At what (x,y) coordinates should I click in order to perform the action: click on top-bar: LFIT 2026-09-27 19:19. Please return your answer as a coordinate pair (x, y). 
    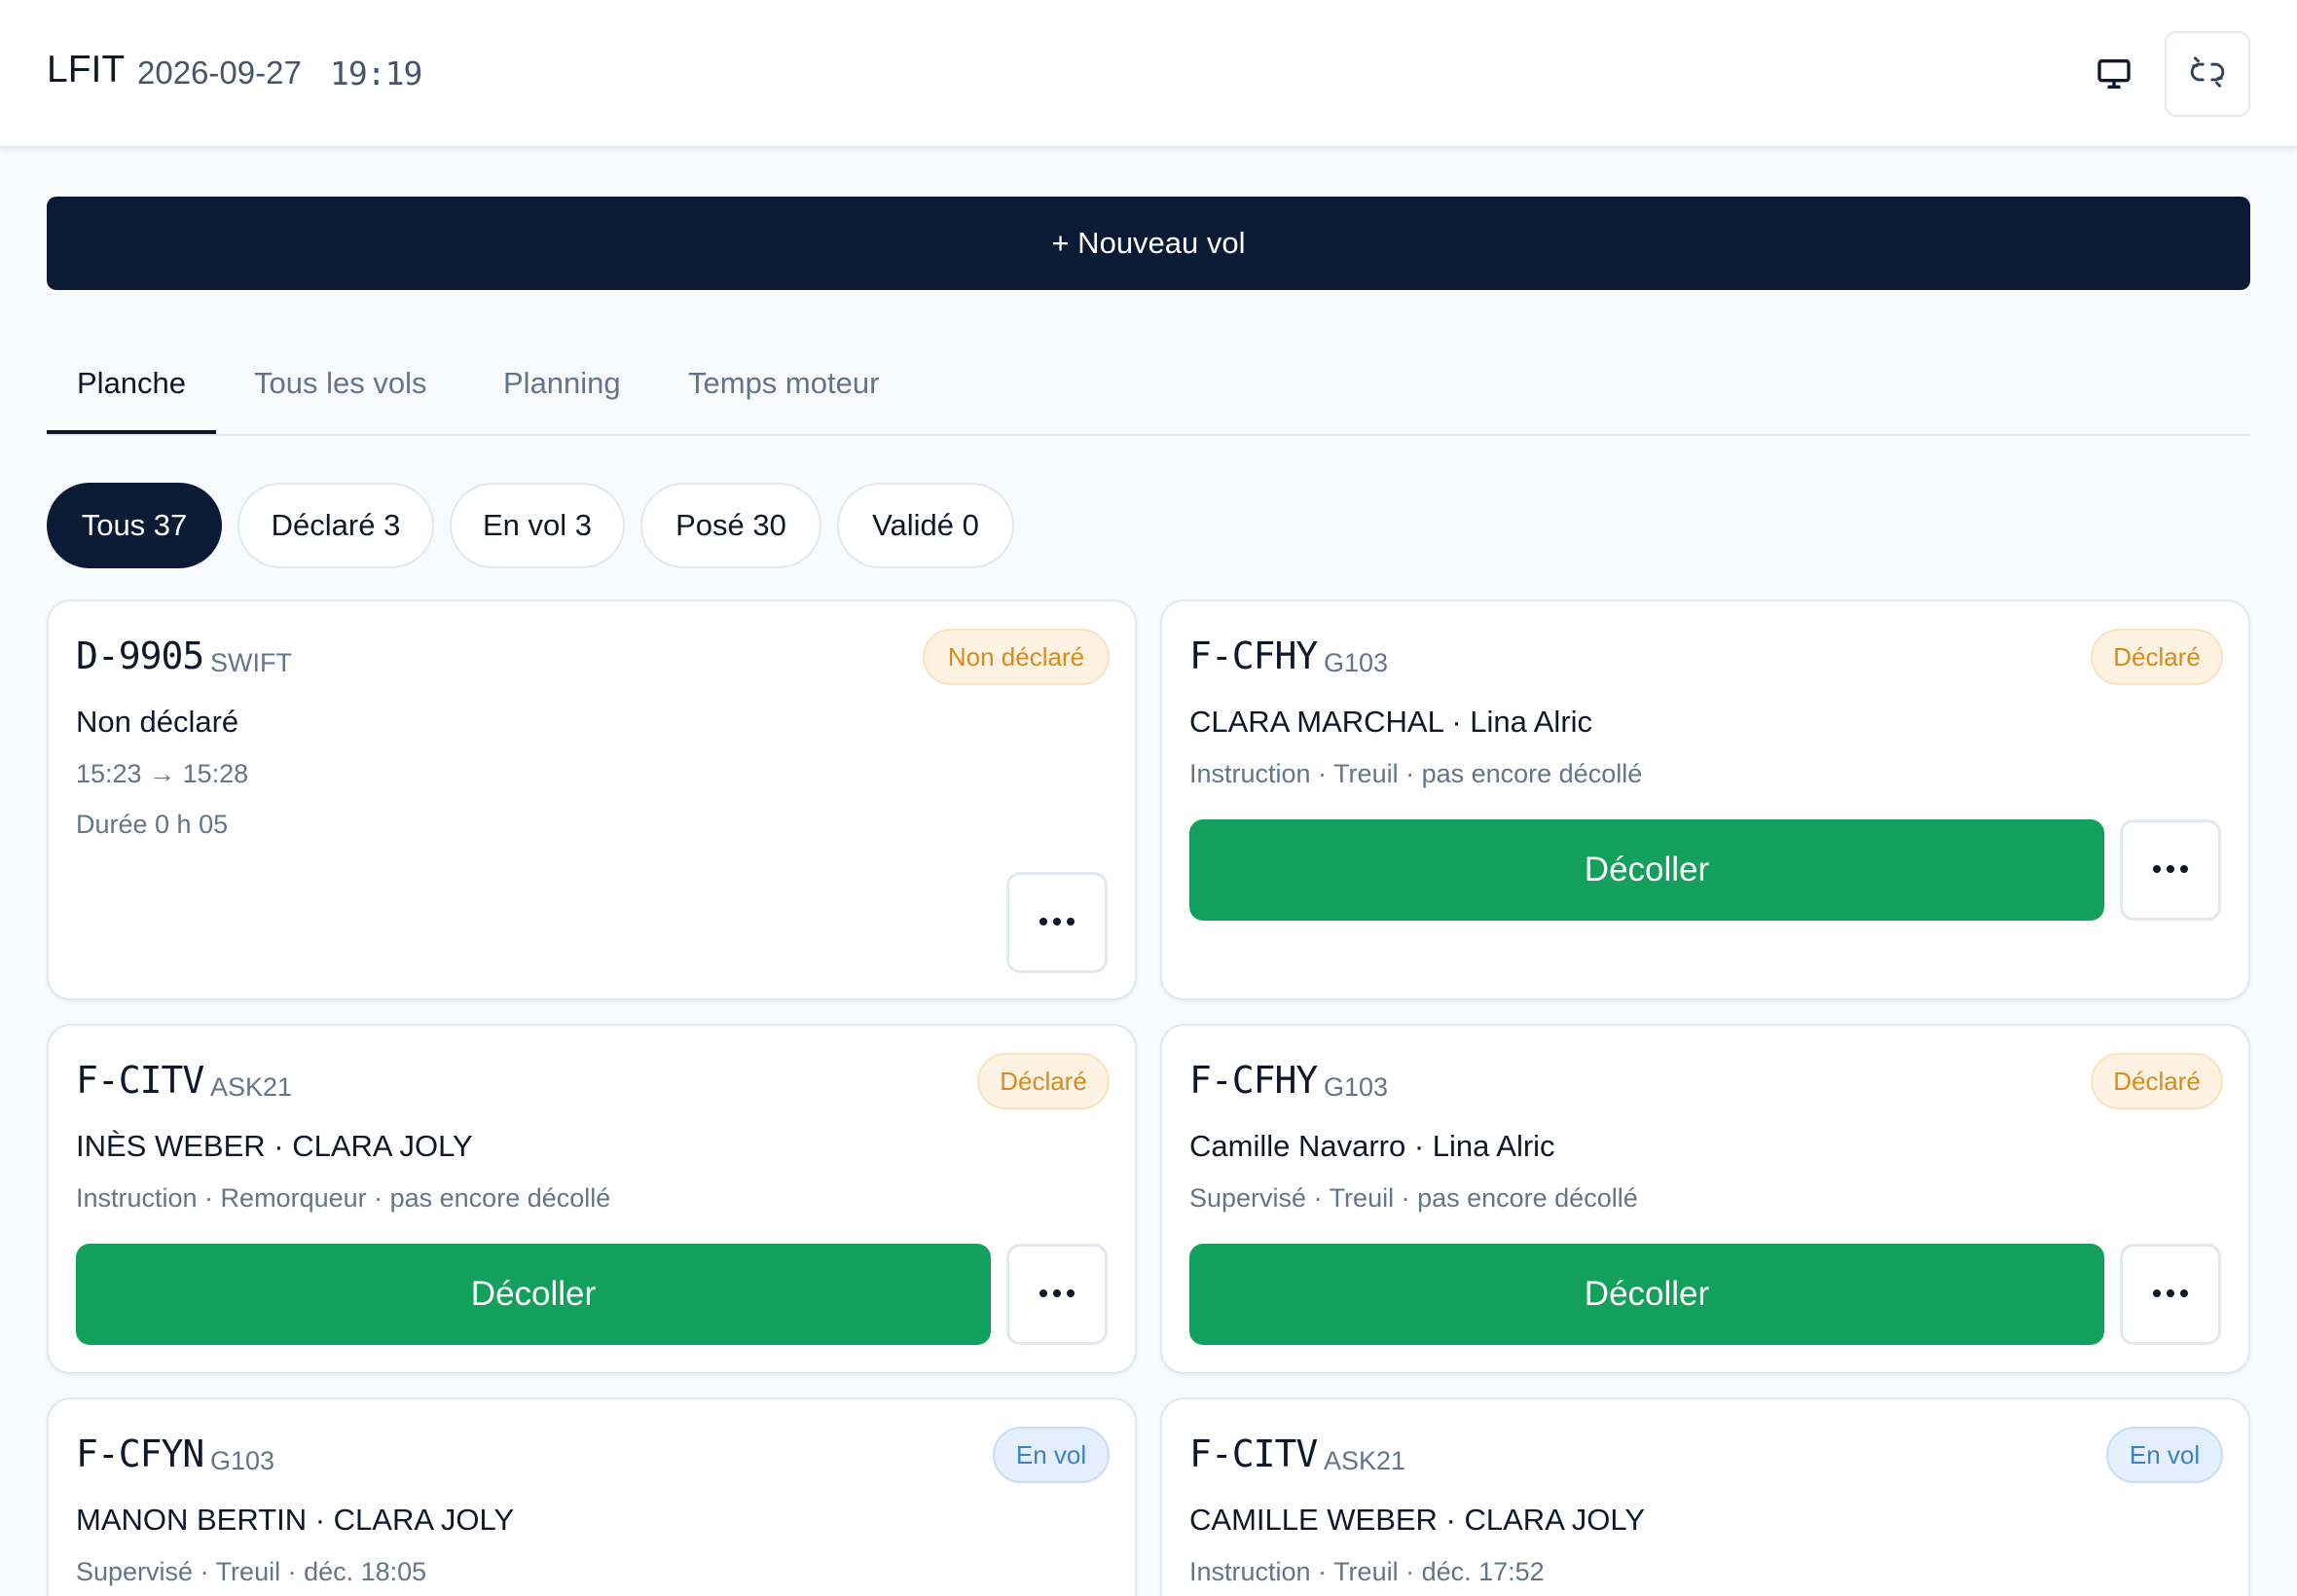
    Looking at the image, I should click on (1148, 74).